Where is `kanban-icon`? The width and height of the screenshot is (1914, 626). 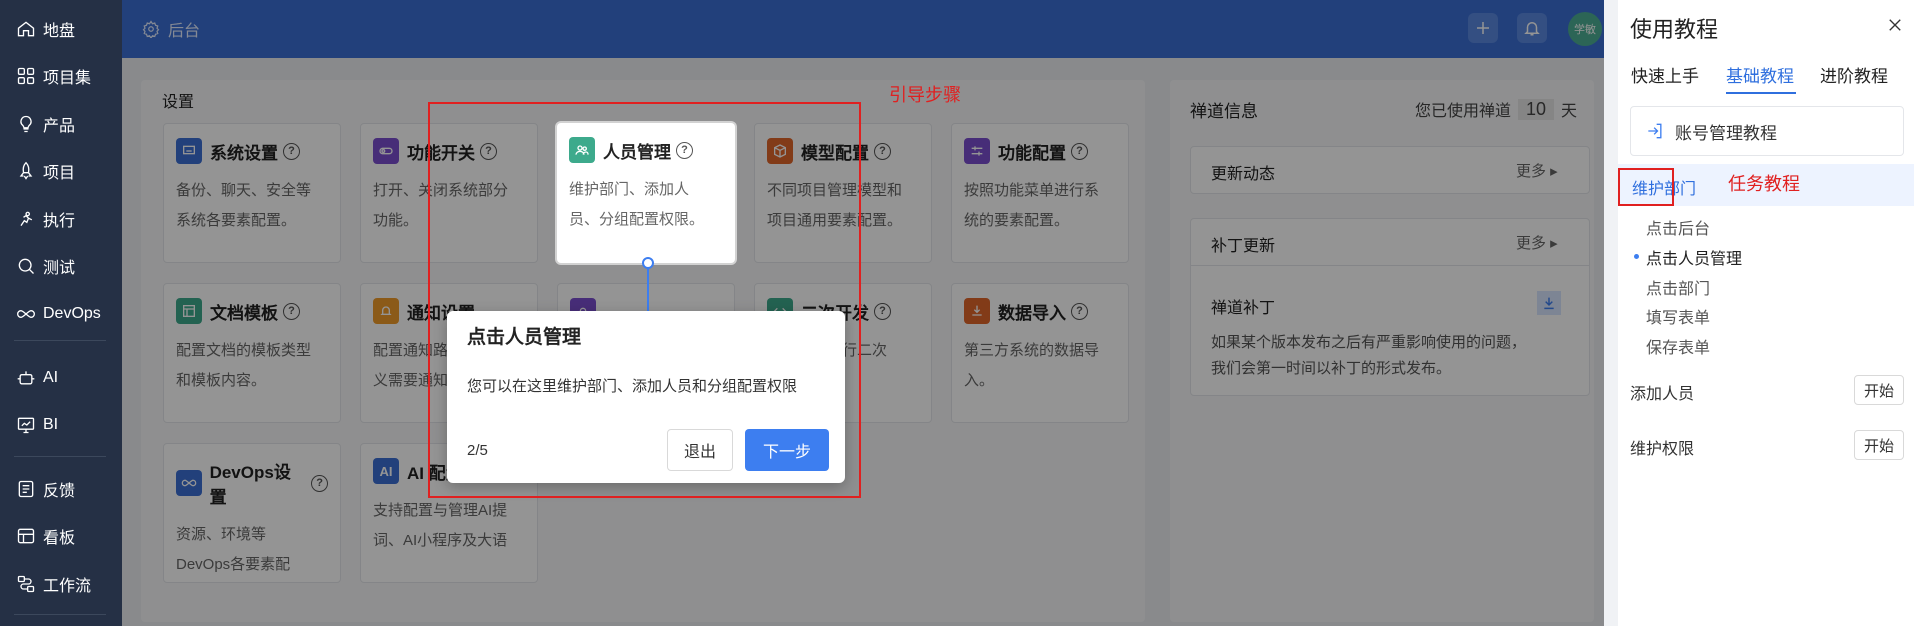 kanban-icon is located at coordinates (26, 536).